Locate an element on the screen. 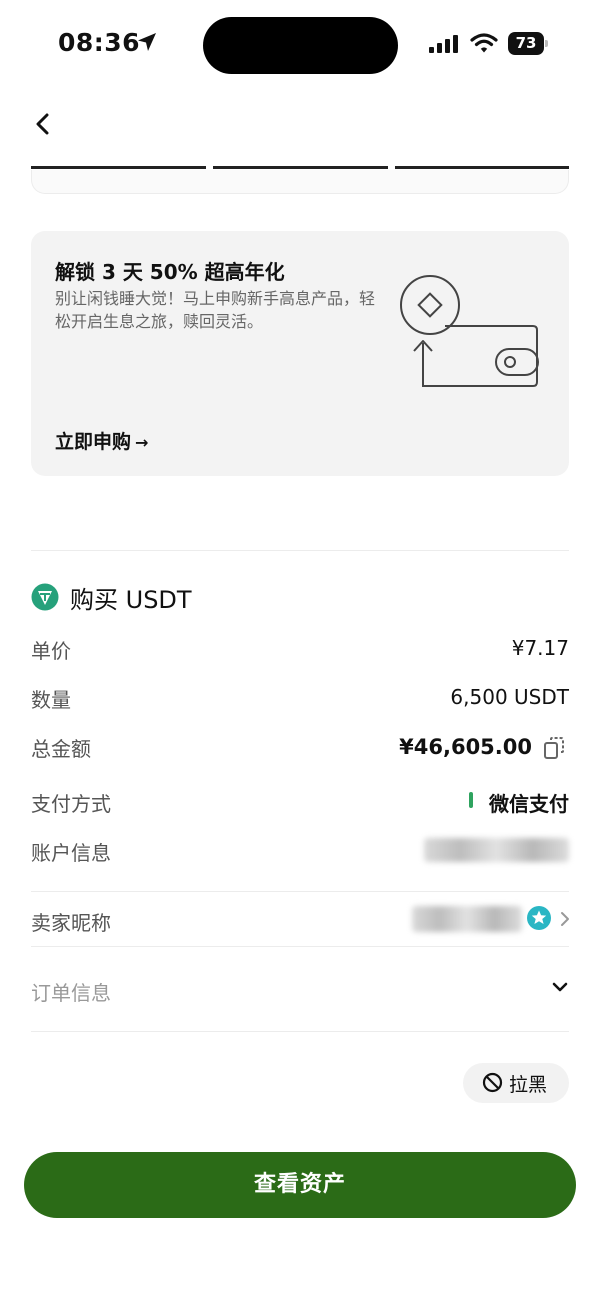  total-value: ¥46,605.00 is located at coordinates (465, 747).